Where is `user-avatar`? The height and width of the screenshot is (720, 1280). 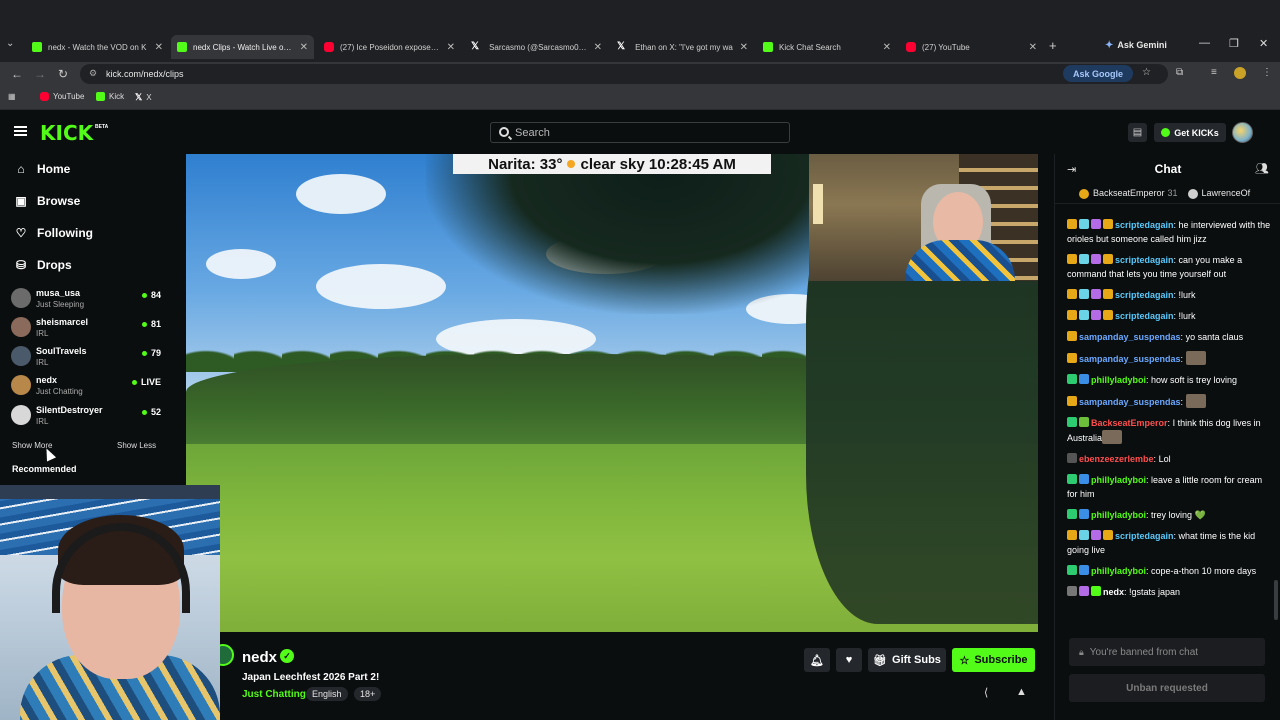 user-avatar is located at coordinates (1242, 132).